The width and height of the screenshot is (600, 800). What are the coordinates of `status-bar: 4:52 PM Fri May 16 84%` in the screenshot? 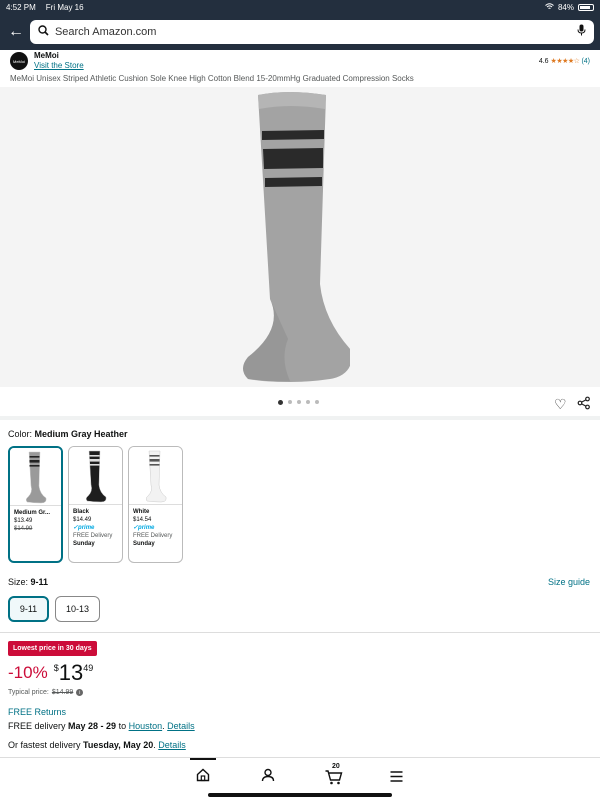 It's located at (300, 7).